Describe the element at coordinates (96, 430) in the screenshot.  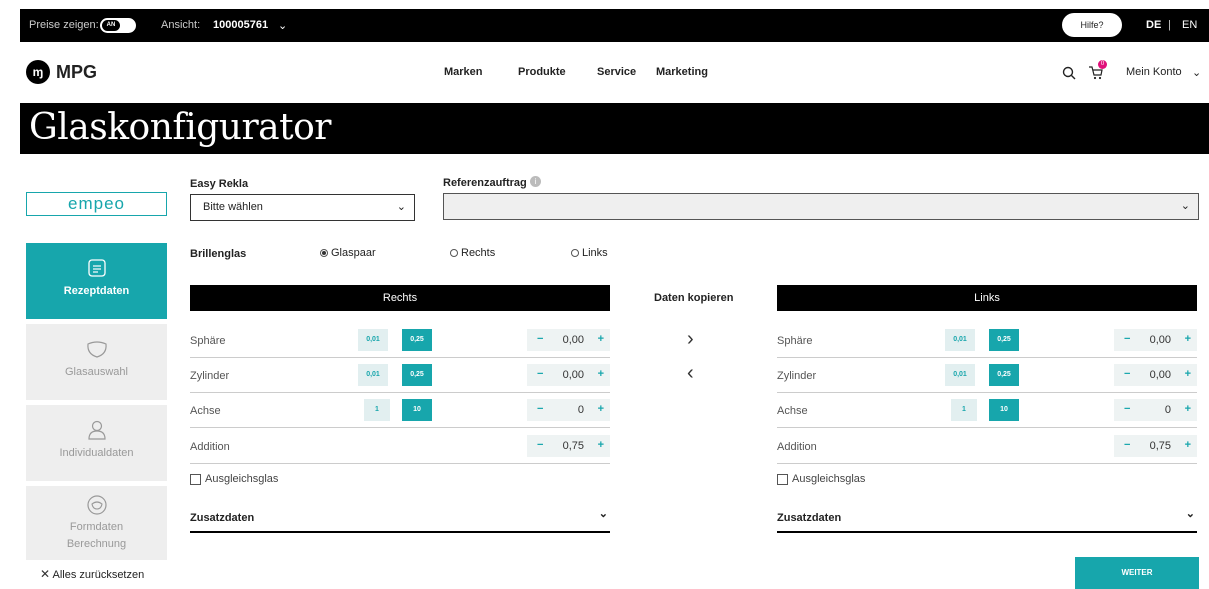
I see `person-icon` at that location.